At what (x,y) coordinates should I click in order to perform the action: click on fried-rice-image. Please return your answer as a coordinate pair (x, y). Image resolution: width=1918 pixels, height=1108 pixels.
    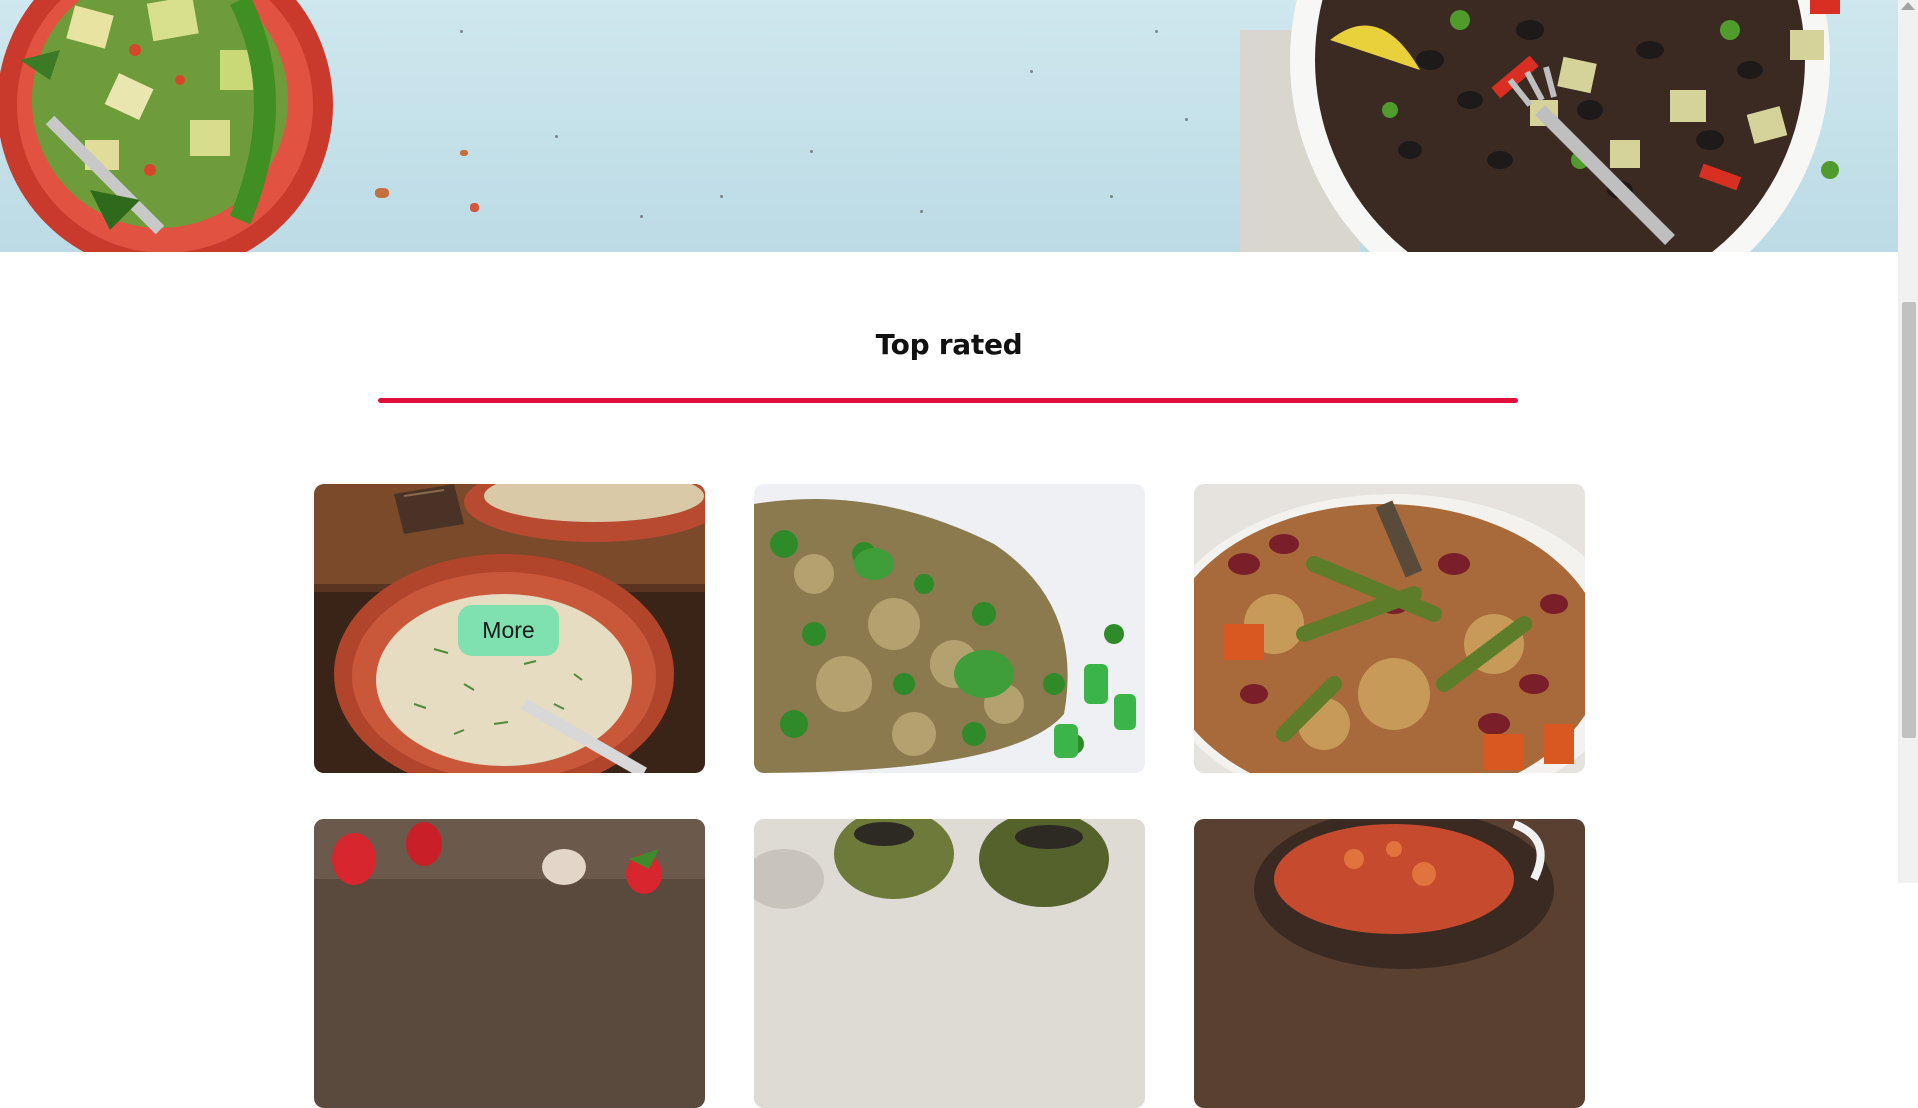
    Looking at the image, I should click on (949, 628).